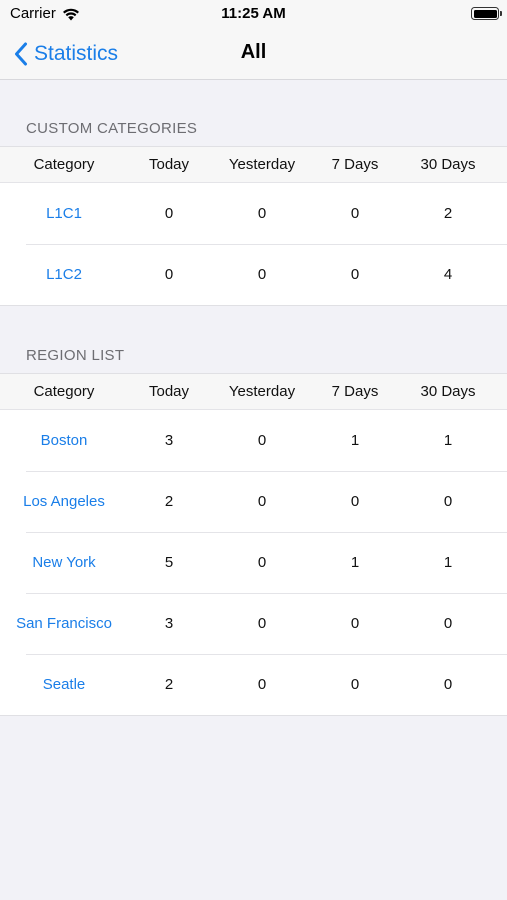 This screenshot has width=507, height=900. What do you see at coordinates (253, 274) in the screenshot?
I see `table-row: L1C2 0 0 0 4` at bounding box center [253, 274].